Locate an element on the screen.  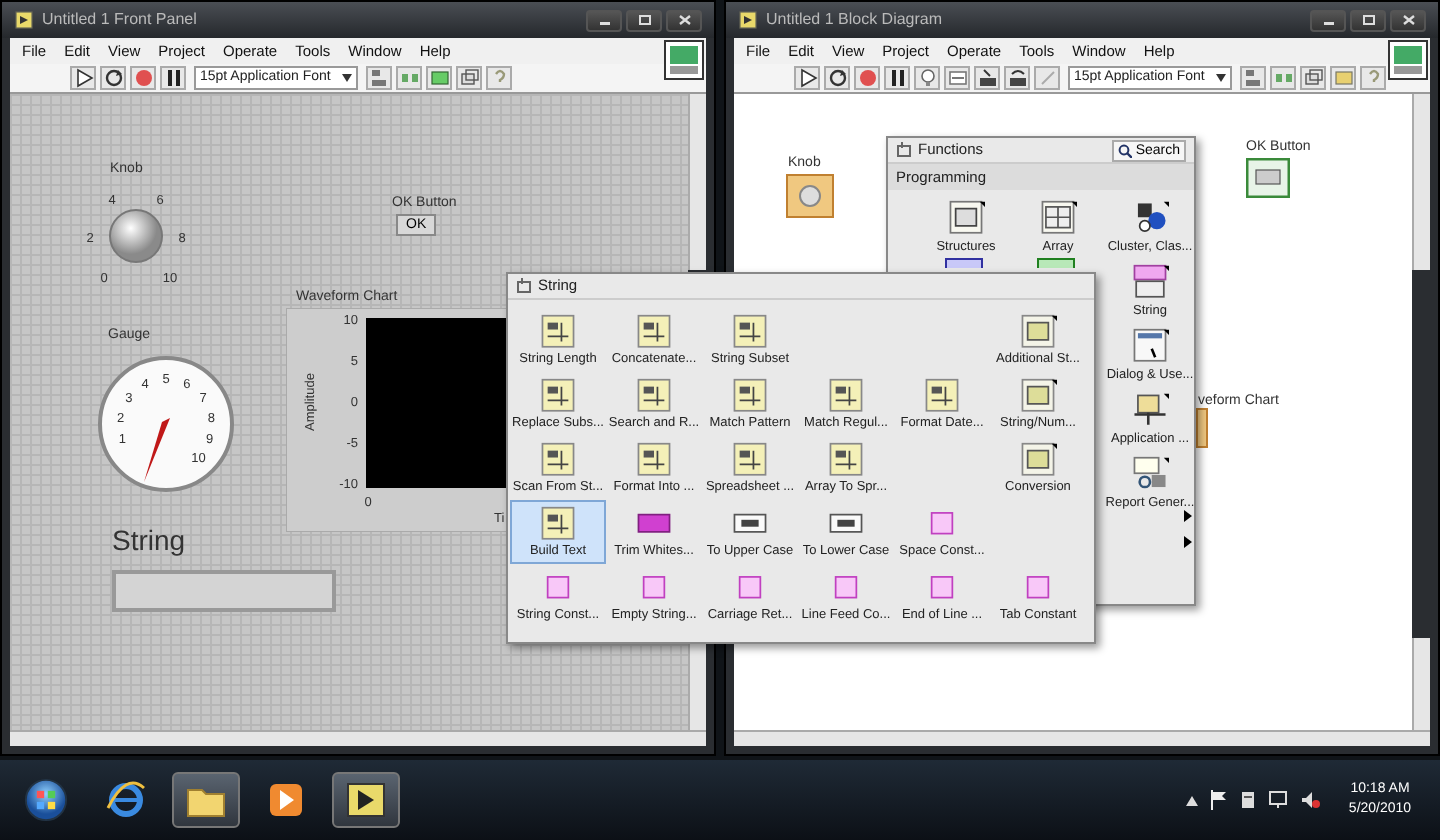
gauge-needle is located at coordinates (157, 450).